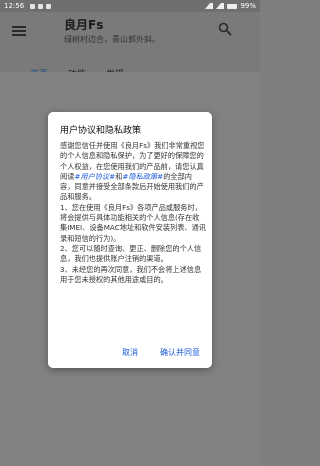 This screenshot has height=466, width=320. Describe the element at coordinates (130, 48) in the screenshot. I see `app-bar: 良月Fs 绿树村边合，青山郭外斜。 首页 功能 发现` at that location.